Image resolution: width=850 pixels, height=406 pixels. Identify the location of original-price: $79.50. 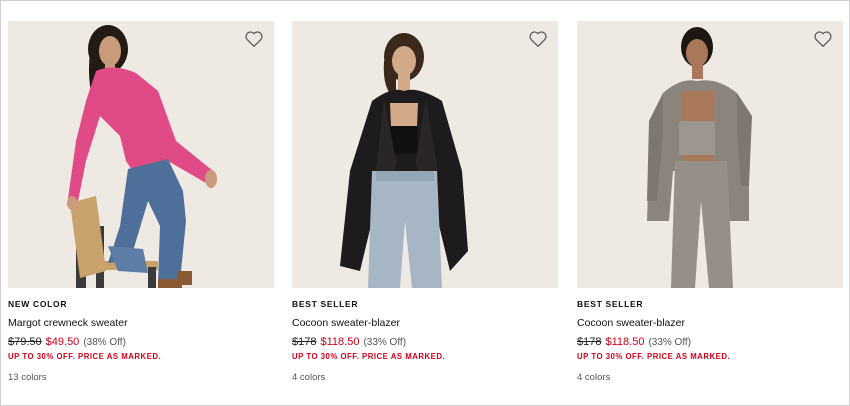
(25, 342).